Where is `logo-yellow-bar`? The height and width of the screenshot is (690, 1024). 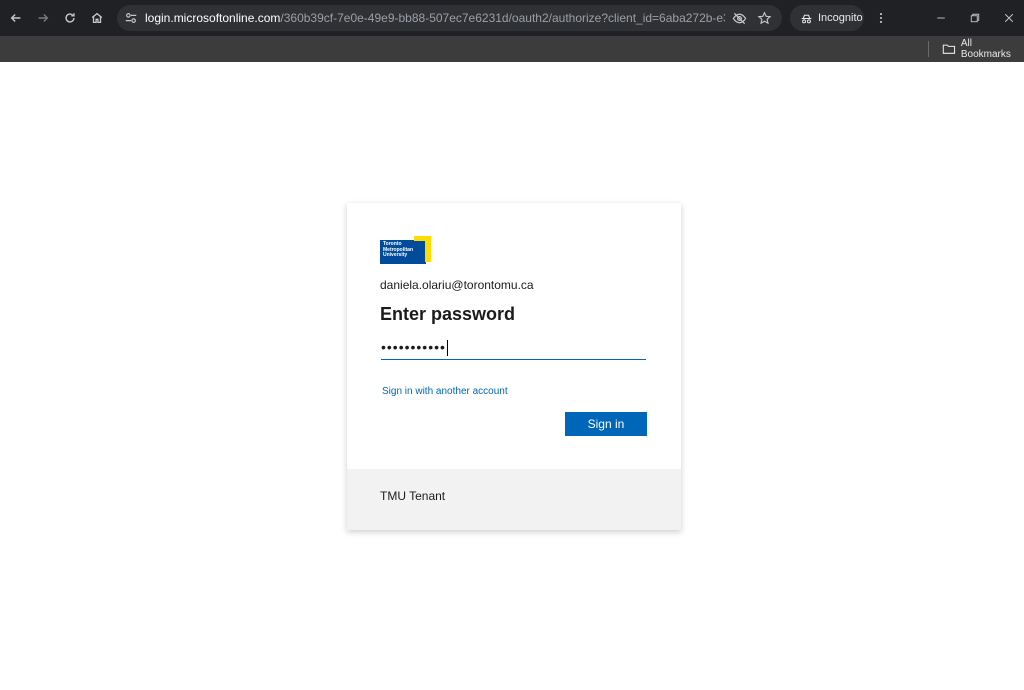 logo-yellow-bar is located at coordinates (428, 249).